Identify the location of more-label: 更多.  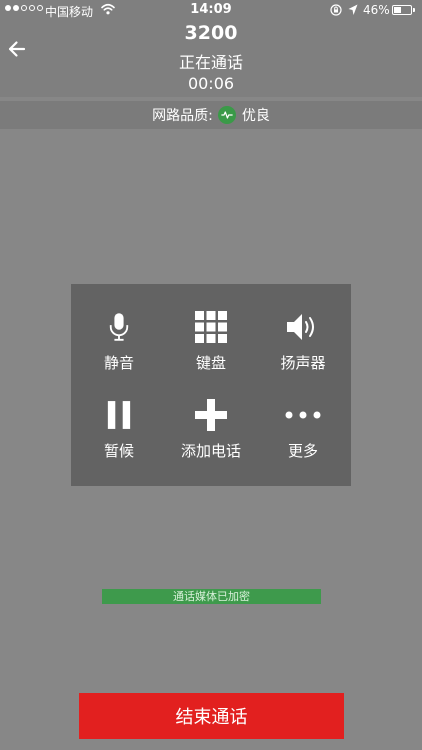
(302, 451).